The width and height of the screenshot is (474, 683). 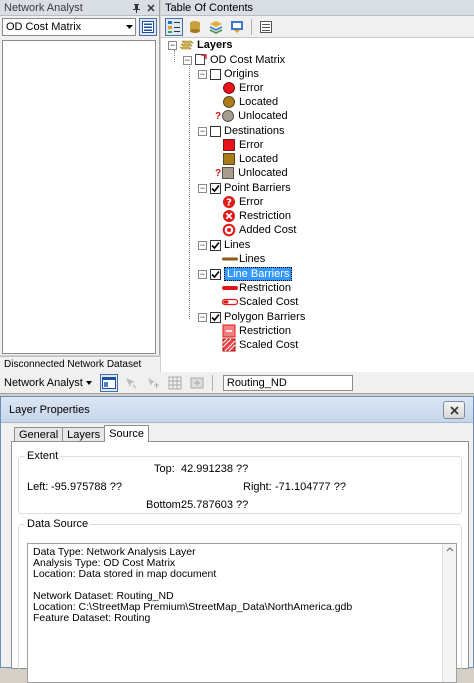 I want to click on network-analyst-menu: Network Analyst, so click(x=48, y=383).